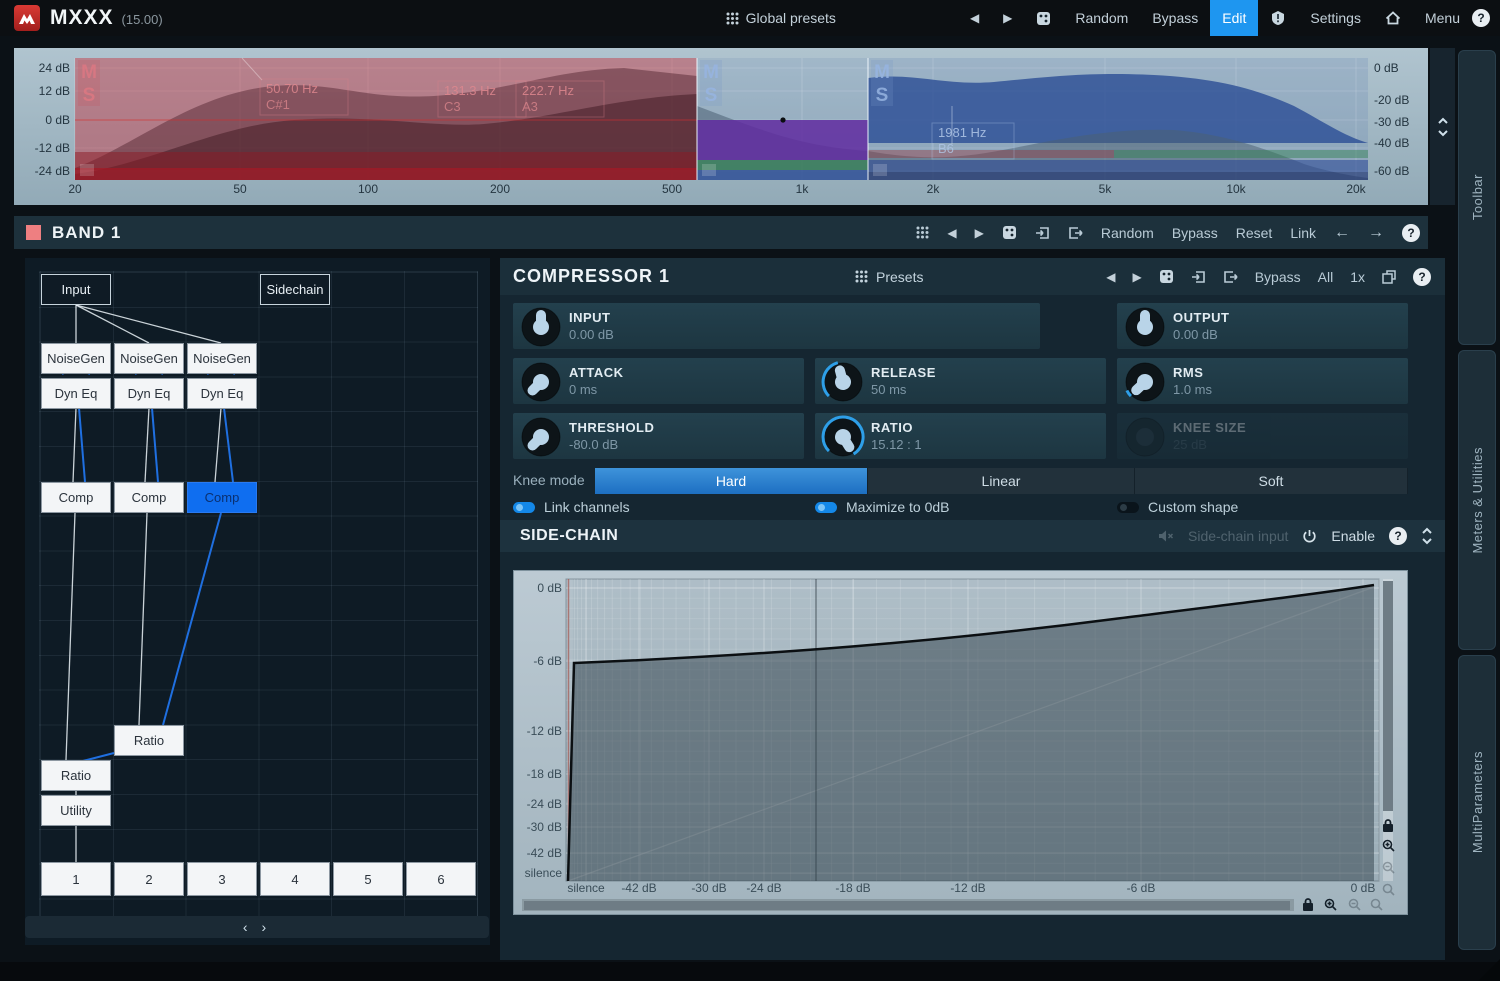  What do you see at coordinates (76, 289) in the screenshot?
I see `matrix-node-input: Input` at bounding box center [76, 289].